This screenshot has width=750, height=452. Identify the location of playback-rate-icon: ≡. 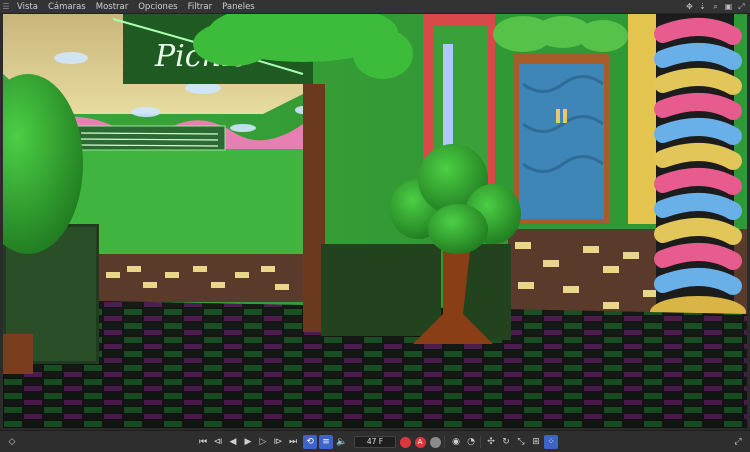
(326, 442).